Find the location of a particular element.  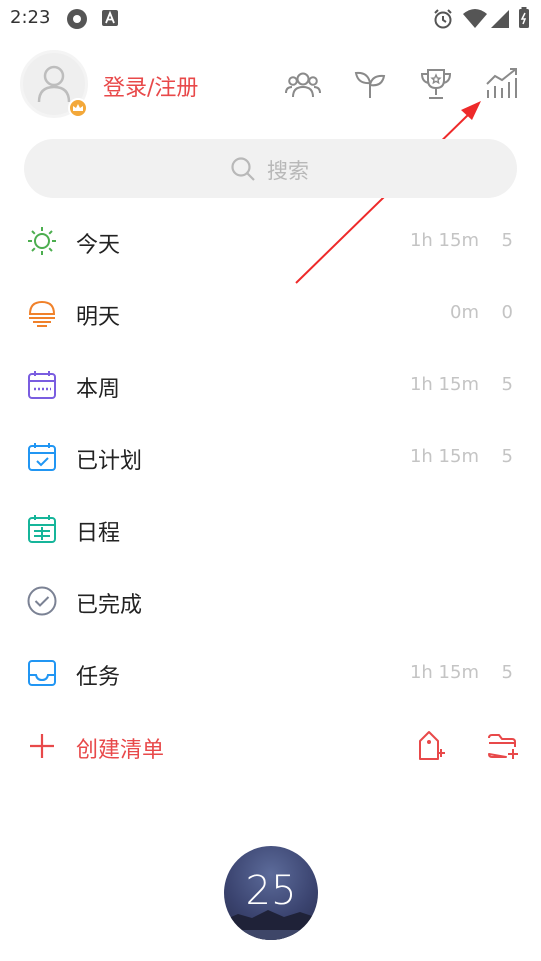

list-label: 明天 is located at coordinates (98, 317).